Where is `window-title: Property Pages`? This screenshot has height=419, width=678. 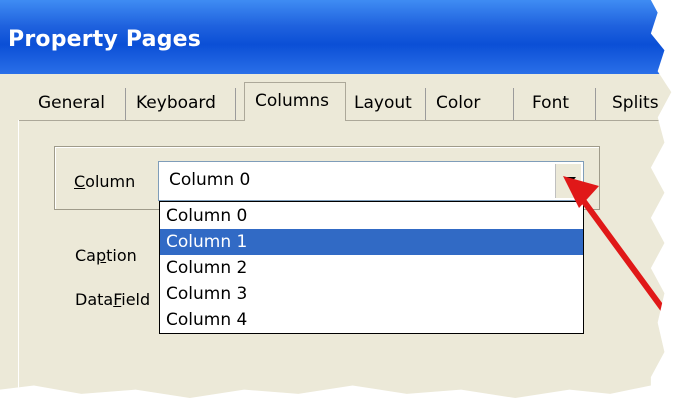 window-title: Property Pages is located at coordinates (105, 39).